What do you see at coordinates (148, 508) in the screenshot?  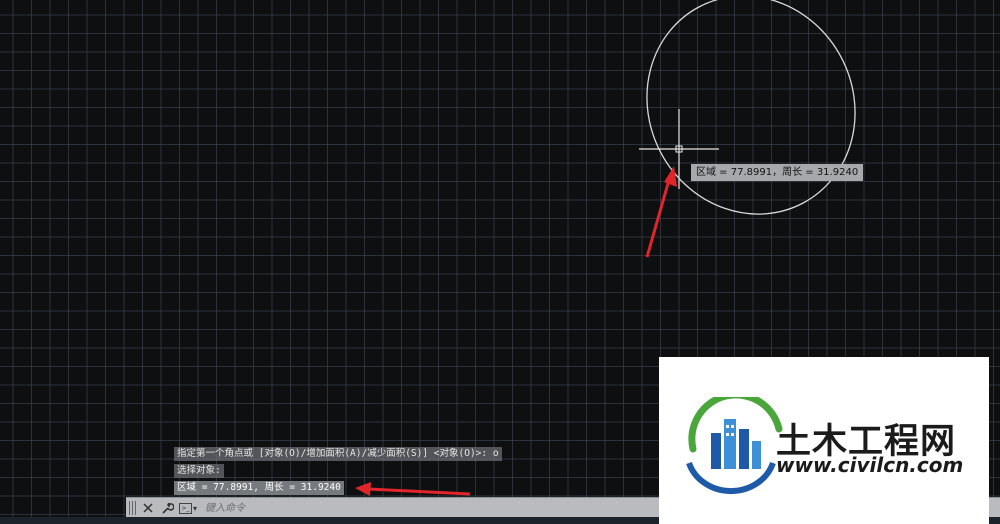 I see `close-icon` at bounding box center [148, 508].